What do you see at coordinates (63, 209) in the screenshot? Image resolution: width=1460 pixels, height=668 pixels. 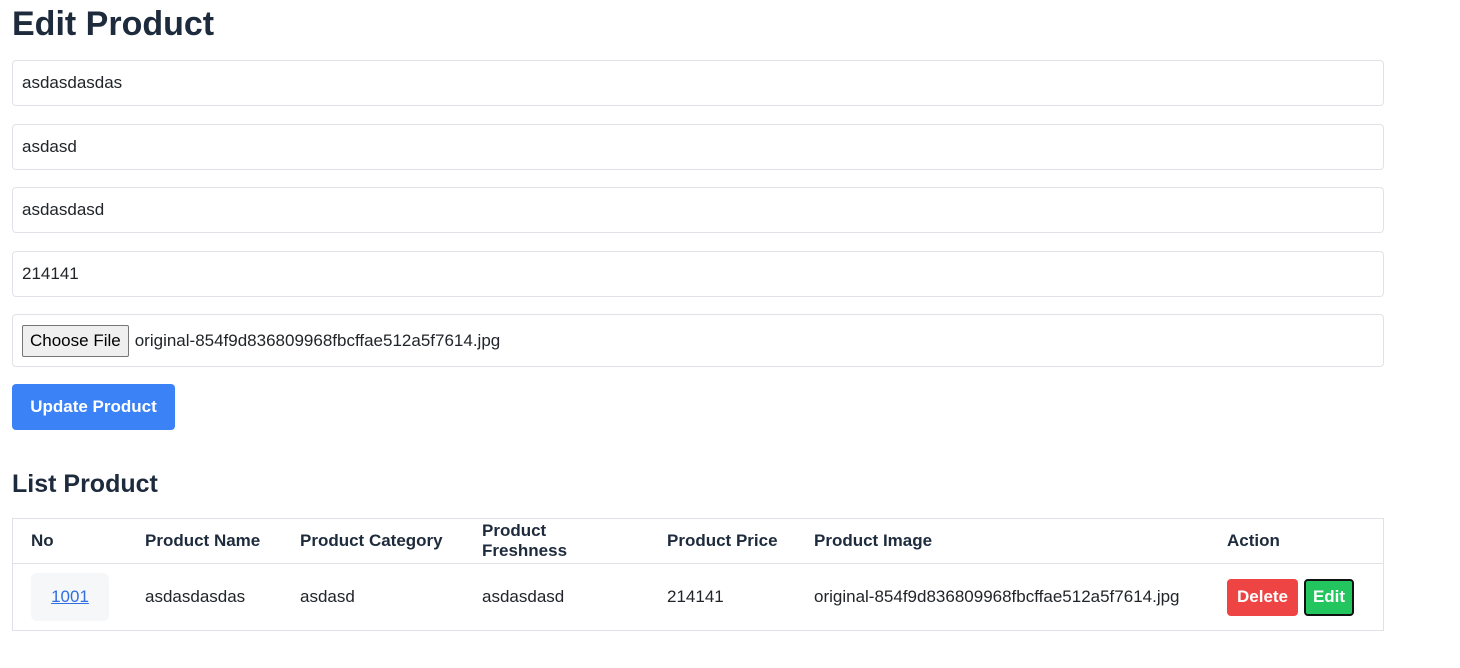 I see `product-freshness-value: asdasdasd` at bounding box center [63, 209].